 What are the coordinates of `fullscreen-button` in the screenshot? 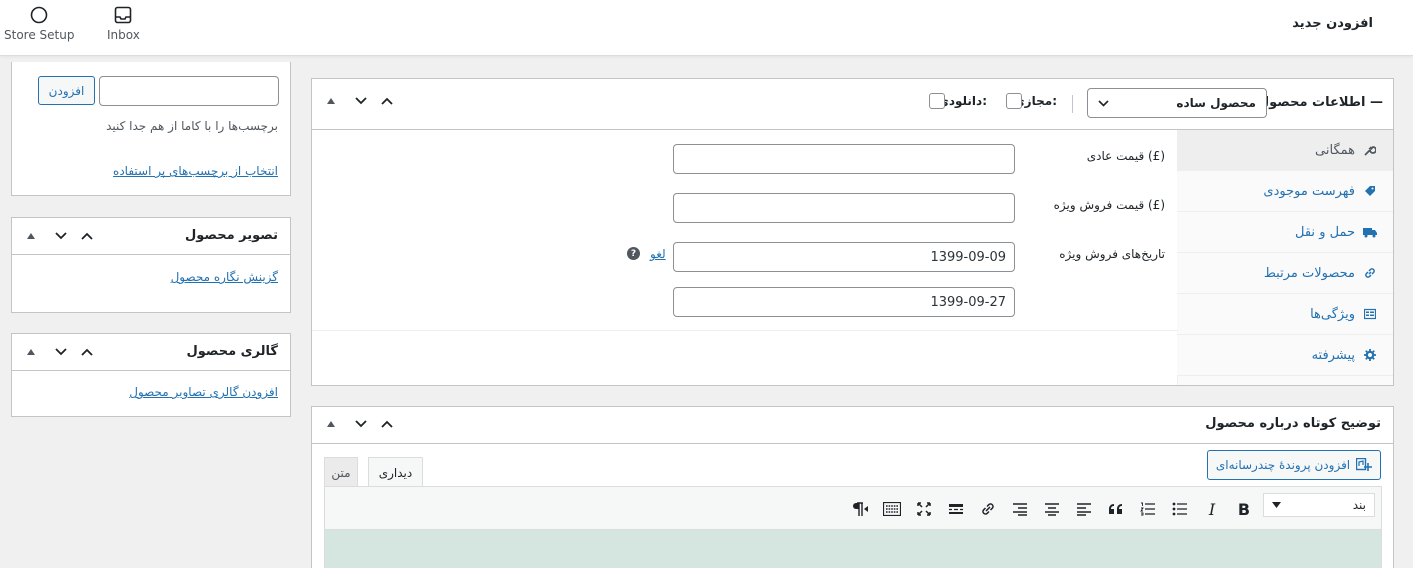 It's located at (924, 509).